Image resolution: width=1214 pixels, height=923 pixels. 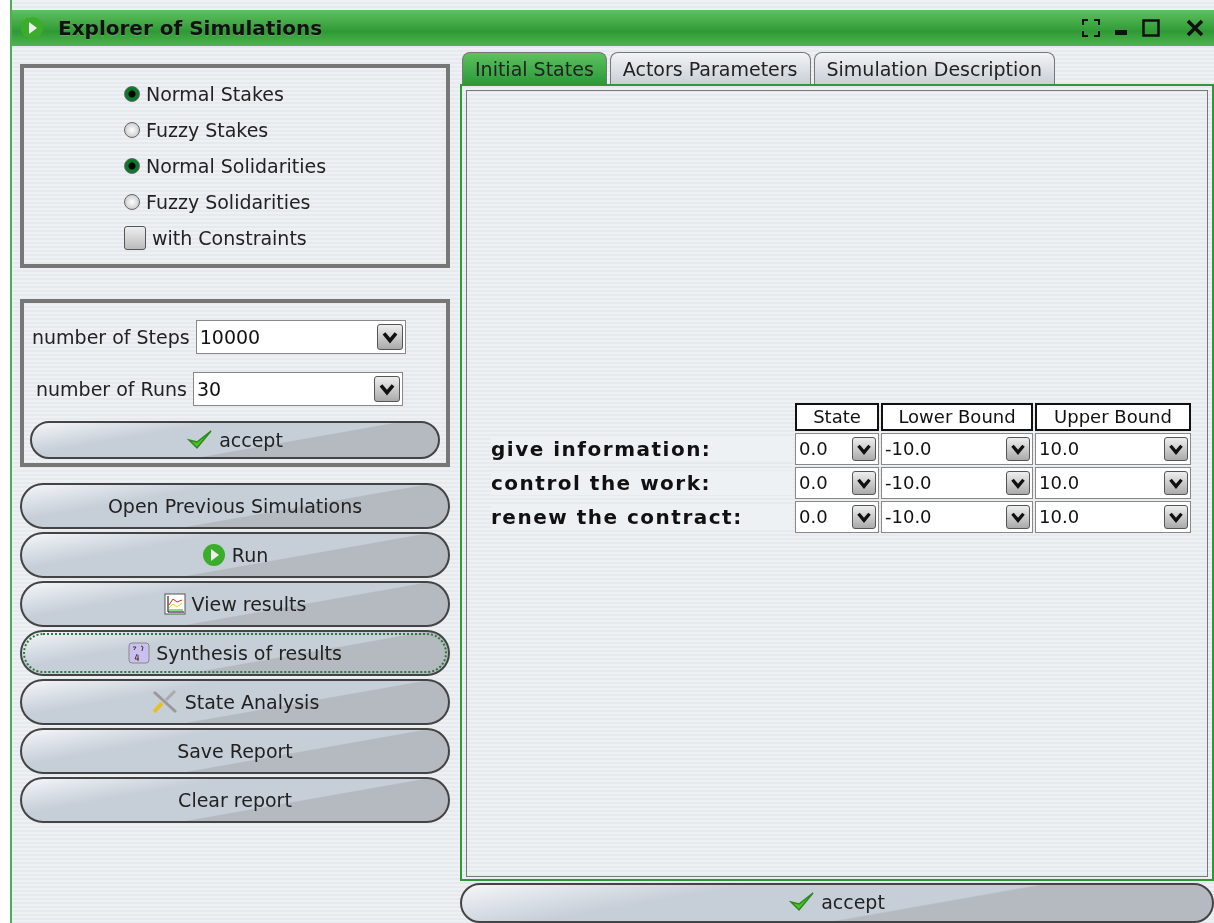 I want to click on setting-label: number of Runs, so click(x=111, y=389).